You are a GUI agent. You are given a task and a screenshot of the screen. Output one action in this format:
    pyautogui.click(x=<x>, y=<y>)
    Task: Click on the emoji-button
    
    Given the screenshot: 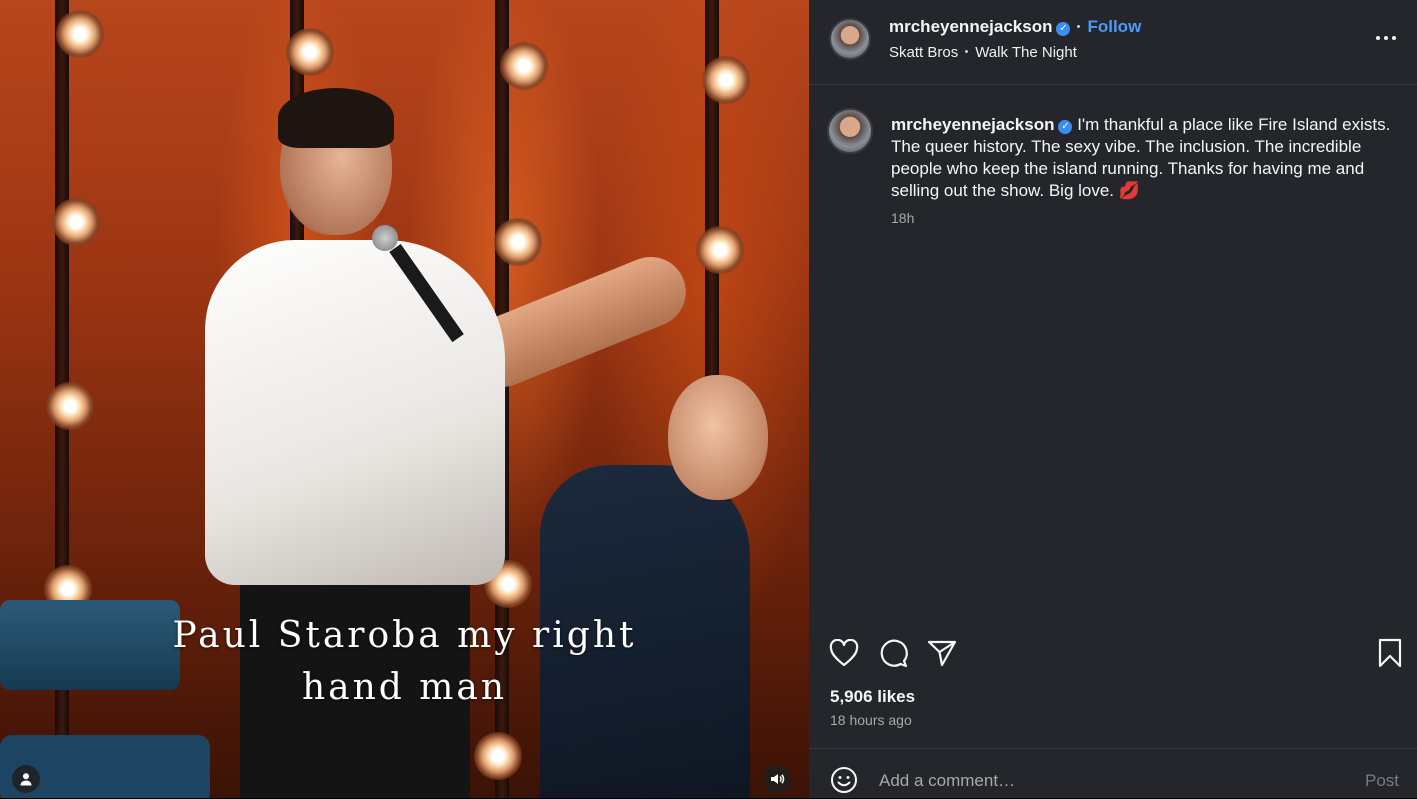 What is the action you would take?
    pyautogui.click(x=844, y=780)
    